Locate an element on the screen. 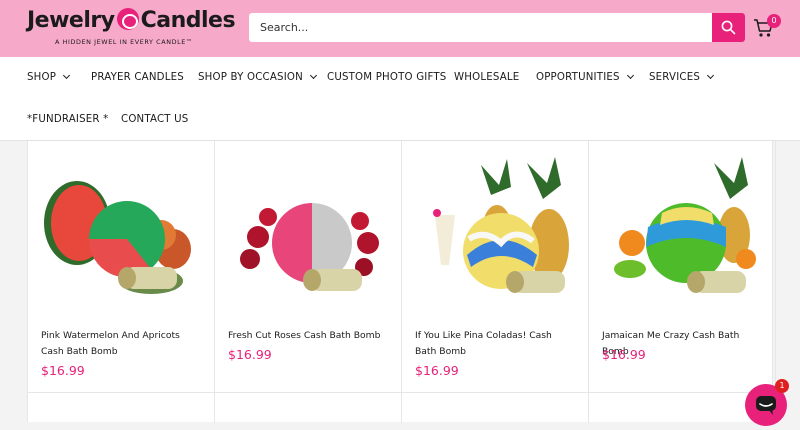 Image resolution: width=800 pixels, height=430 pixels. search-input is located at coordinates (480, 27).